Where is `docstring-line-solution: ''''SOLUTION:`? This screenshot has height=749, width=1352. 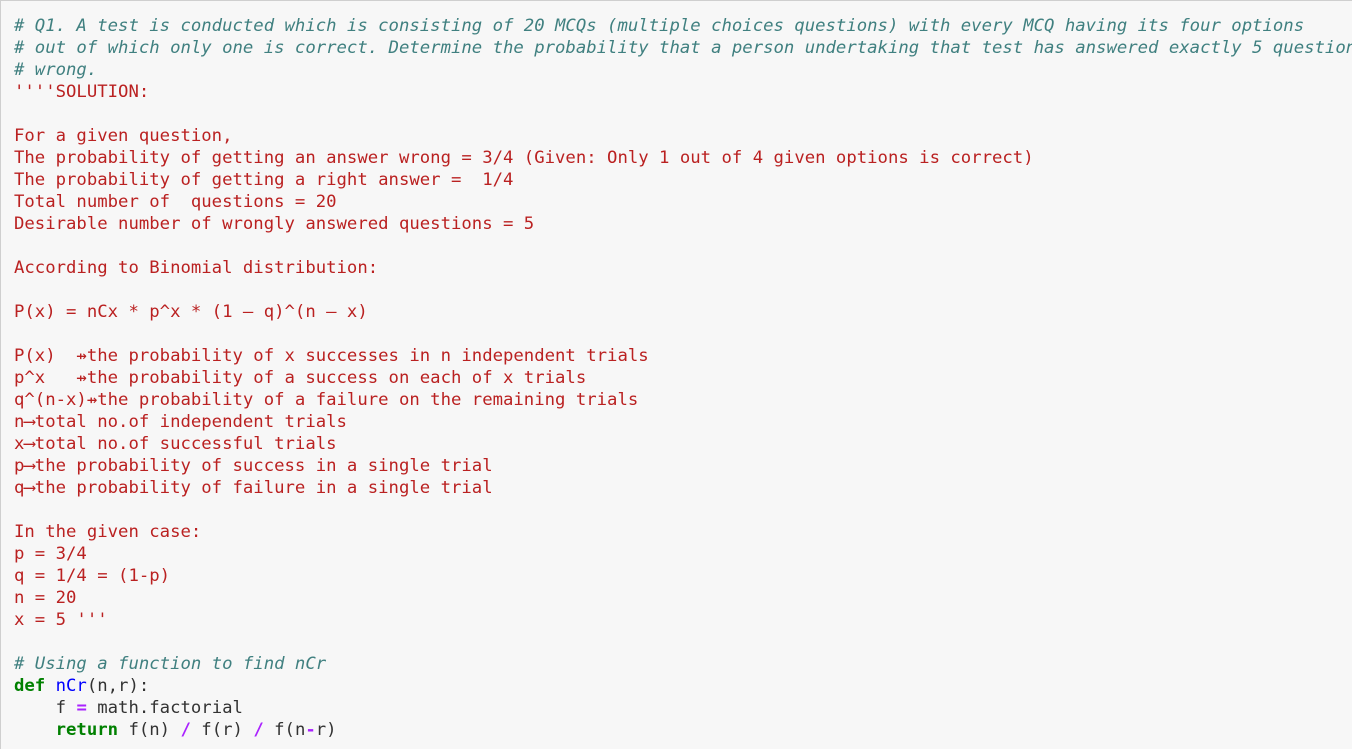
docstring-line-solution: ''''SOLUTION: is located at coordinates (82, 92).